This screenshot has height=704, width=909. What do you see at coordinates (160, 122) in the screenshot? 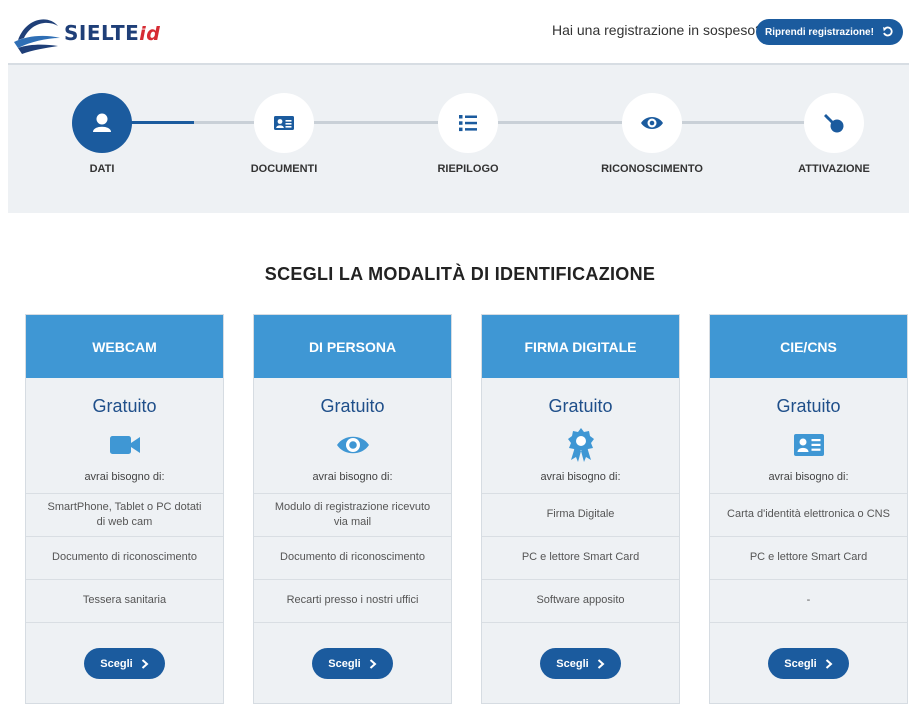
I see `step-connector-1-active` at bounding box center [160, 122].